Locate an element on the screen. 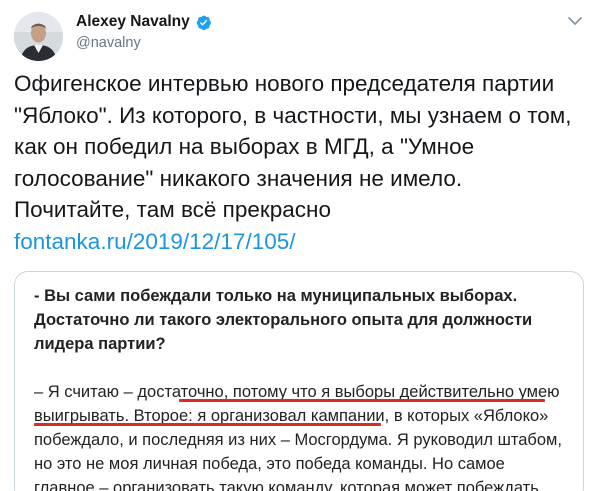 The height and width of the screenshot is (491, 595). author-name: Alexey Navalny is located at coordinates (133, 22).